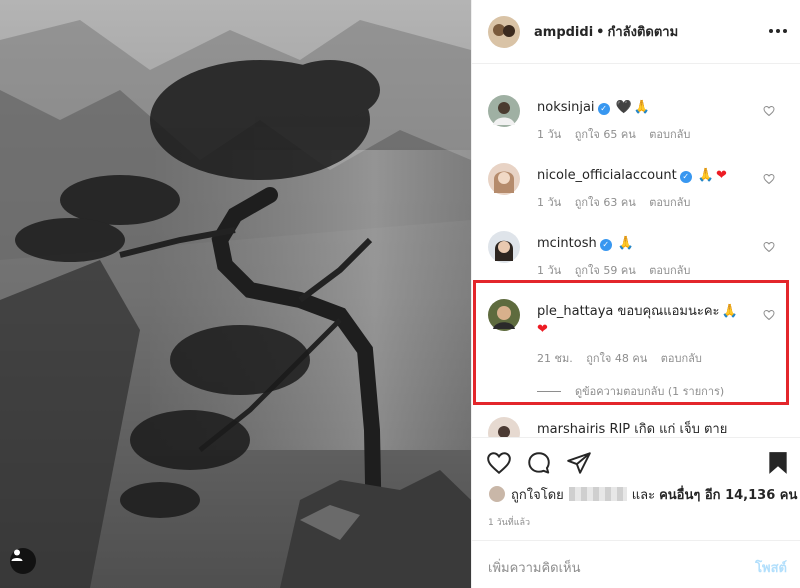  Describe the element at coordinates (606, 31) in the screenshot. I see `header-title: ampdidi • กำลังติดตาม` at that location.